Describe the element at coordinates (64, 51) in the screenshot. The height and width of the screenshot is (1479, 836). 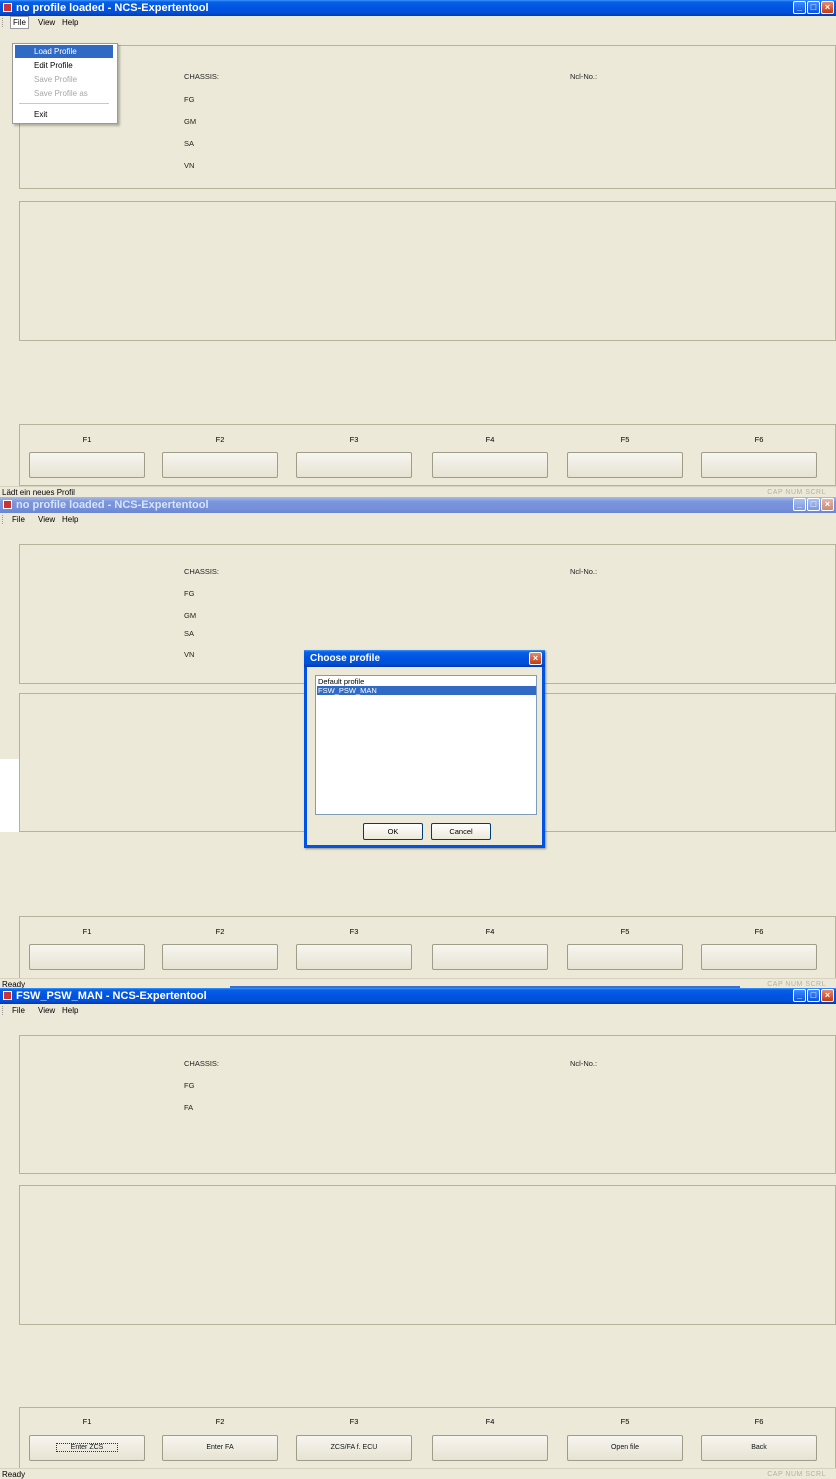
I see `menu-item-load-profile: Load Profile` at that location.